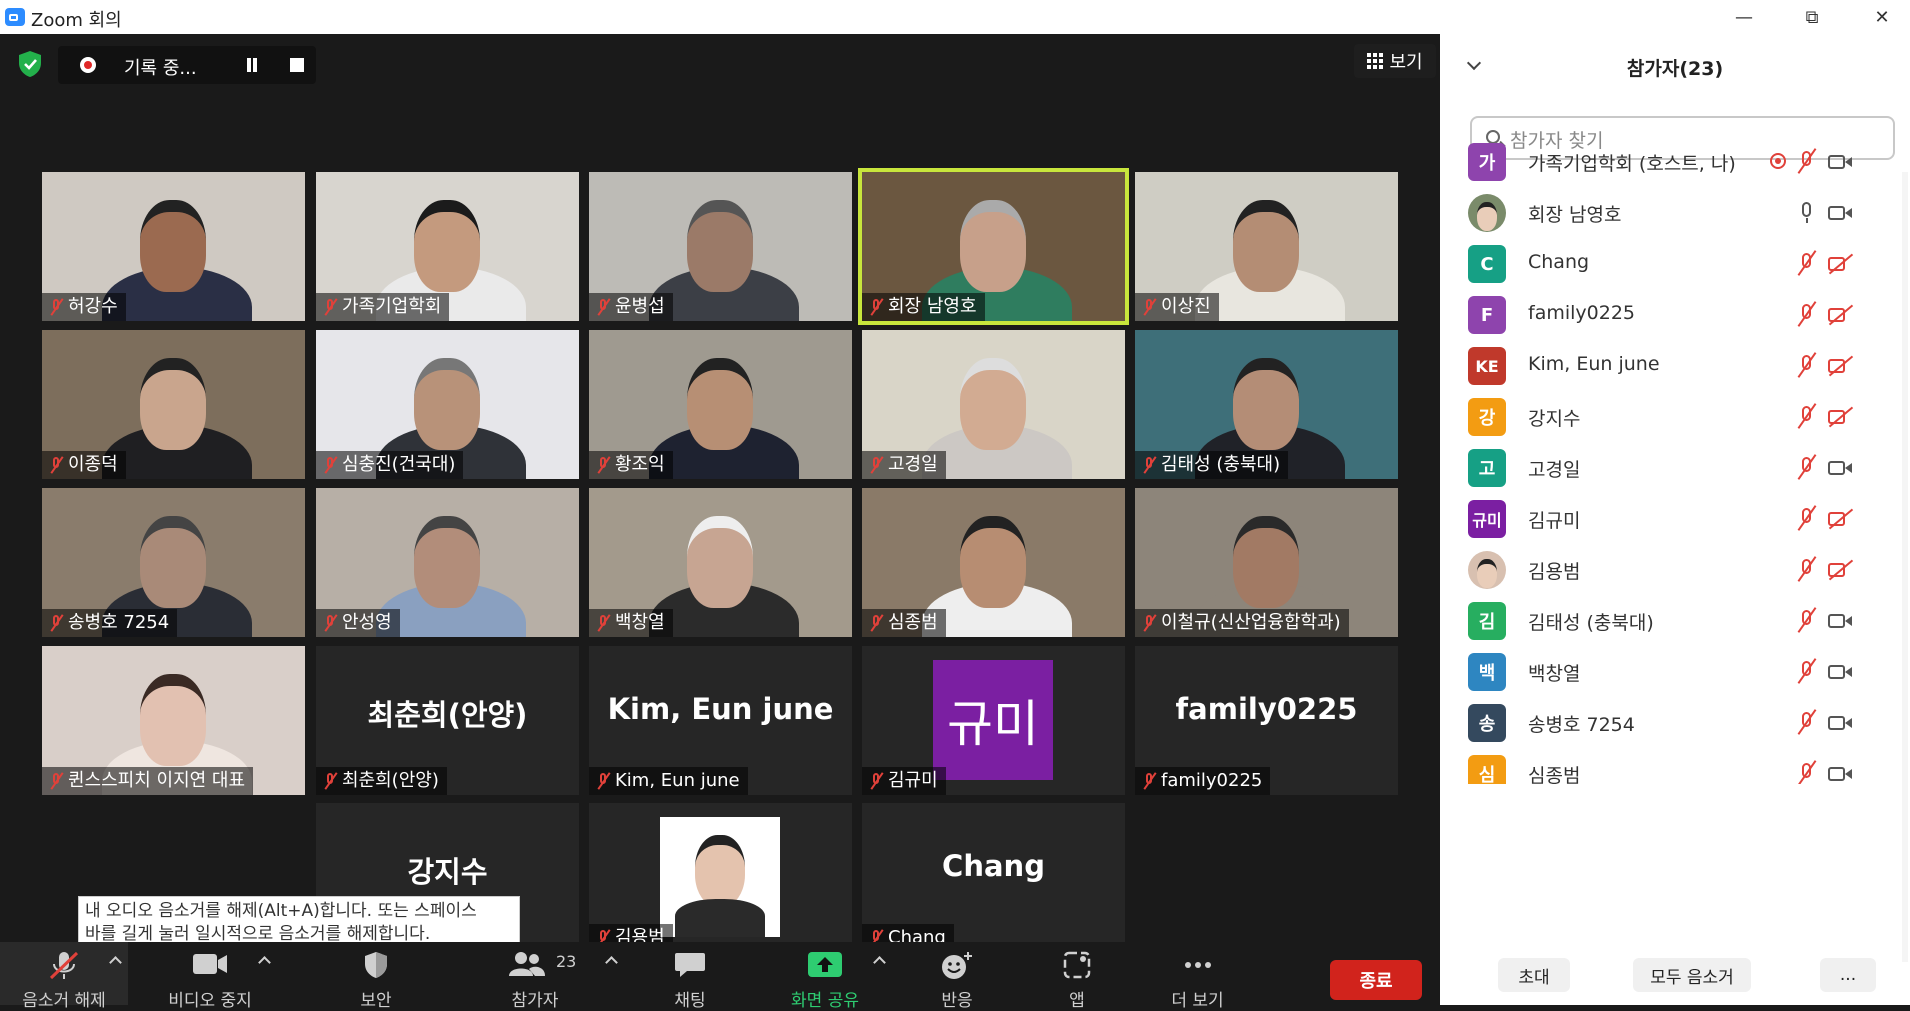 This screenshot has width=1910, height=1011. Describe the element at coordinates (1534, 975) in the screenshot. I see `invite-button: 초대` at that location.